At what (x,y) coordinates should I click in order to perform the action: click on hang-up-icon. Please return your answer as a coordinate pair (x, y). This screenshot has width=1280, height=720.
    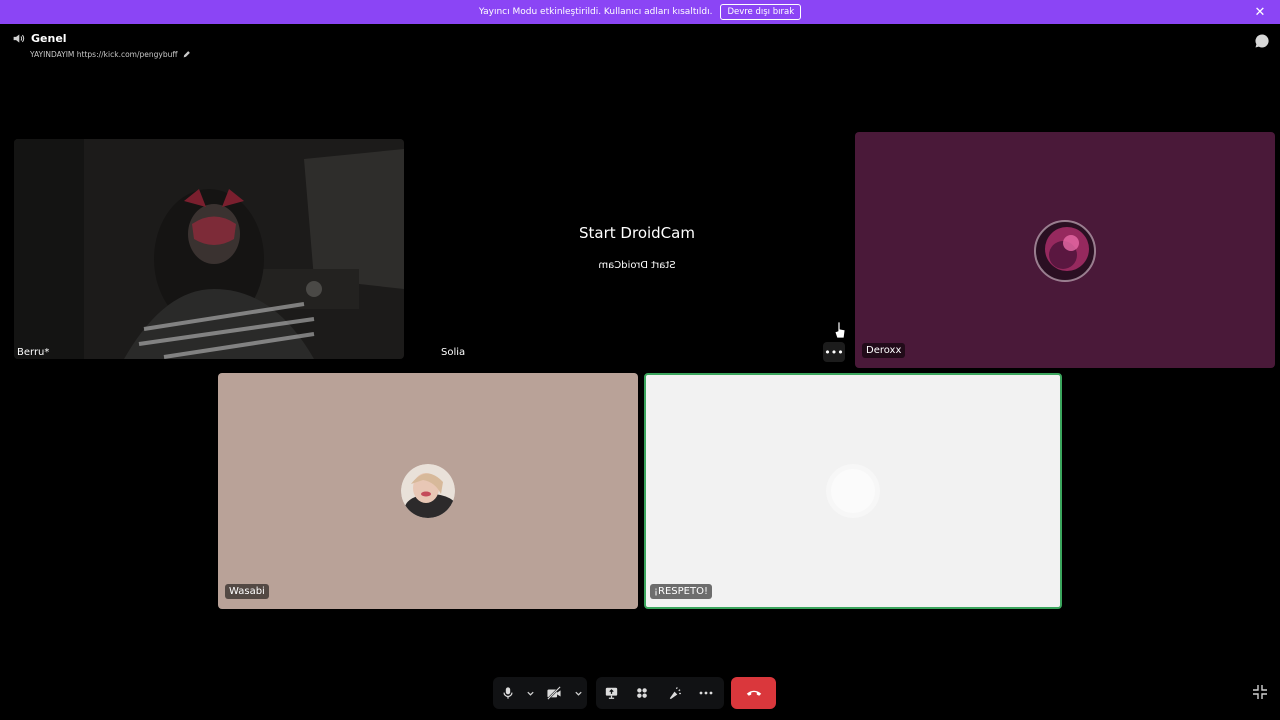
    Looking at the image, I should click on (753, 693).